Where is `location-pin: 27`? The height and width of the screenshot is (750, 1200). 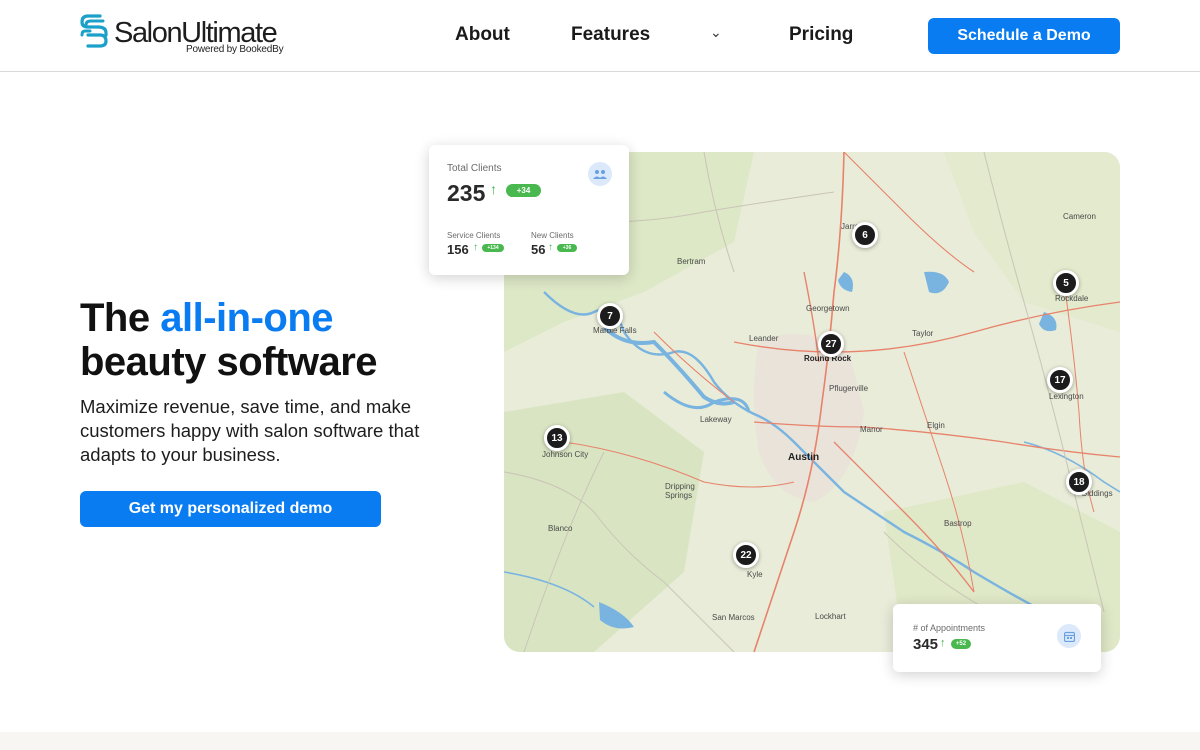
location-pin: 27 is located at coordinates (831, 344).